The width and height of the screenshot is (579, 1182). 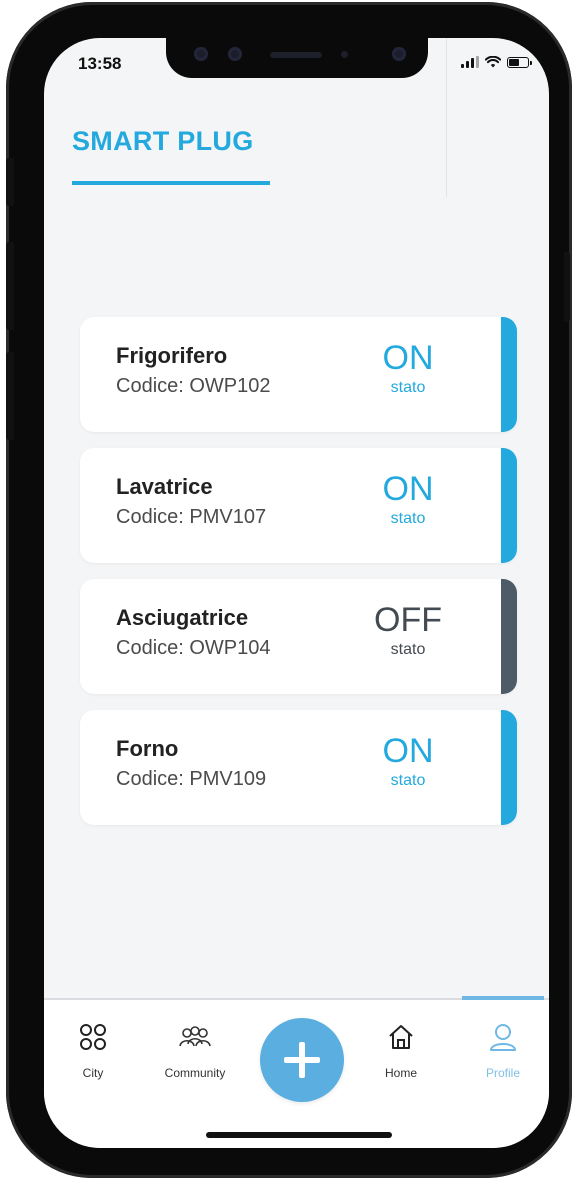 What do you see at coordinates (502, 1073) in the screenshot?
I see `nav-label: Profile` at bounding box center [502, 1073].